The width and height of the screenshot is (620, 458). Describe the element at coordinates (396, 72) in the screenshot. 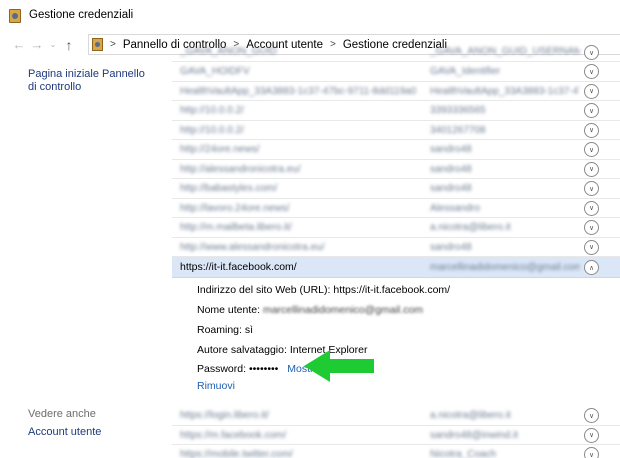

I see `credential-row: GAVA_HOIDFV GAVA_Identifier ∨` at that location.